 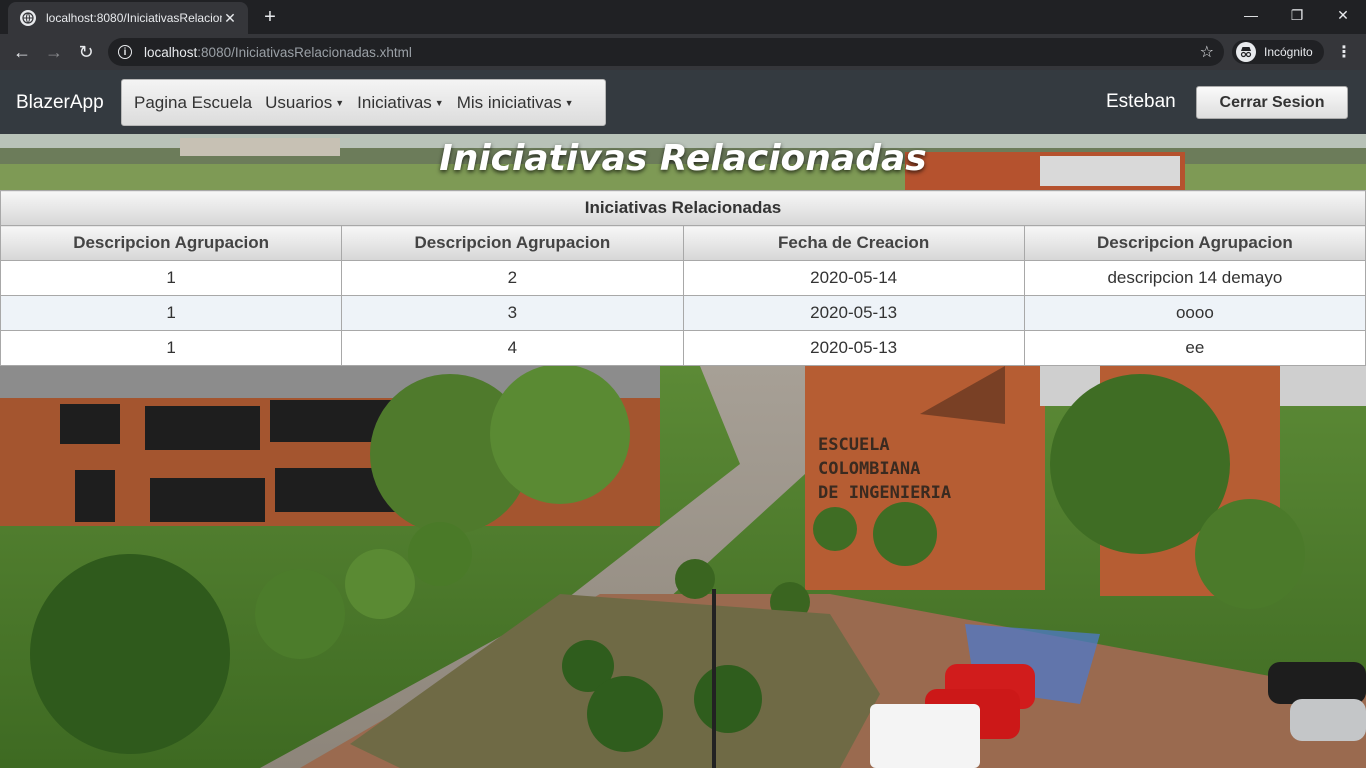 I want to click on menu-item-mis-iniciativas: Mis iniciativas ▼, so click(x=515, y=103).